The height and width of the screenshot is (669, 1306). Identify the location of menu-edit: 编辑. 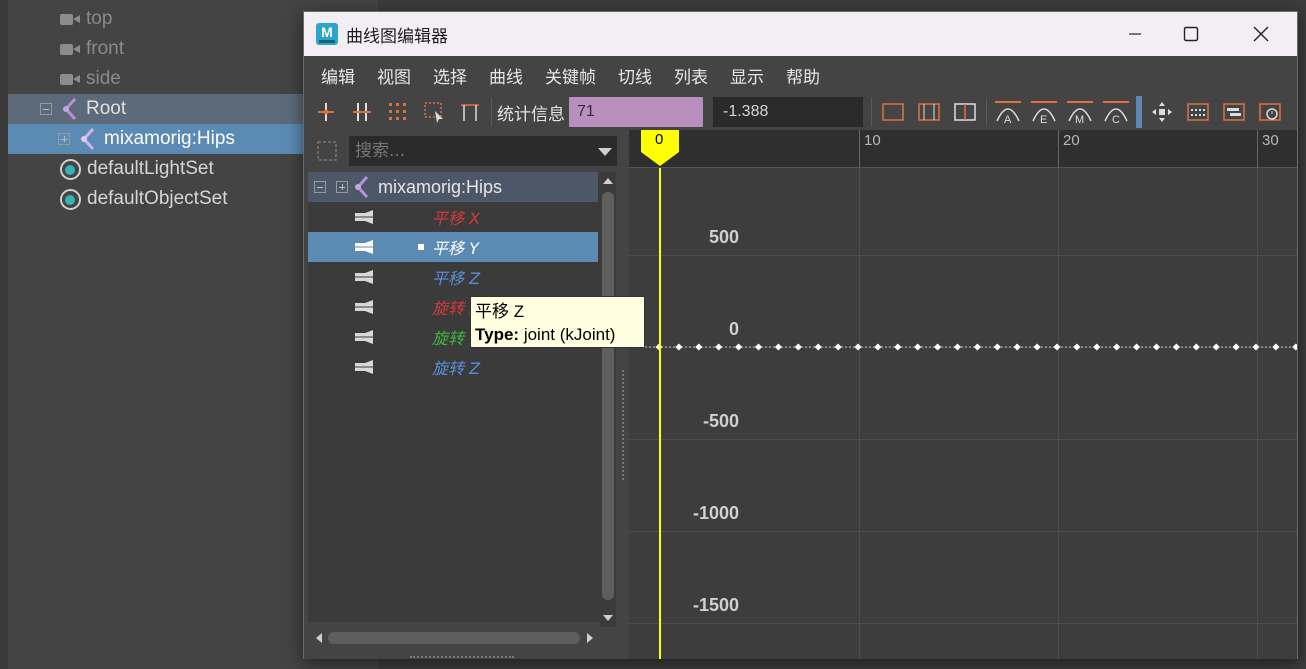
(338, 75).